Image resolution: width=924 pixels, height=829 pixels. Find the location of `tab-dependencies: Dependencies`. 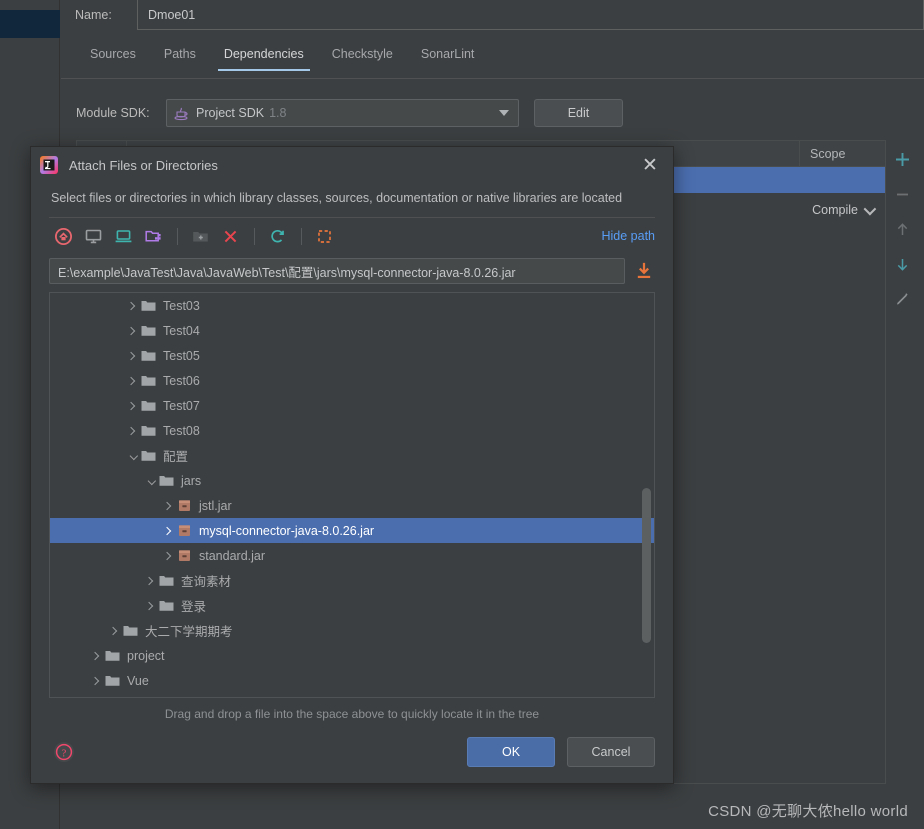

tab-dependencies: Dependencies is located at coordinates (264, 57).